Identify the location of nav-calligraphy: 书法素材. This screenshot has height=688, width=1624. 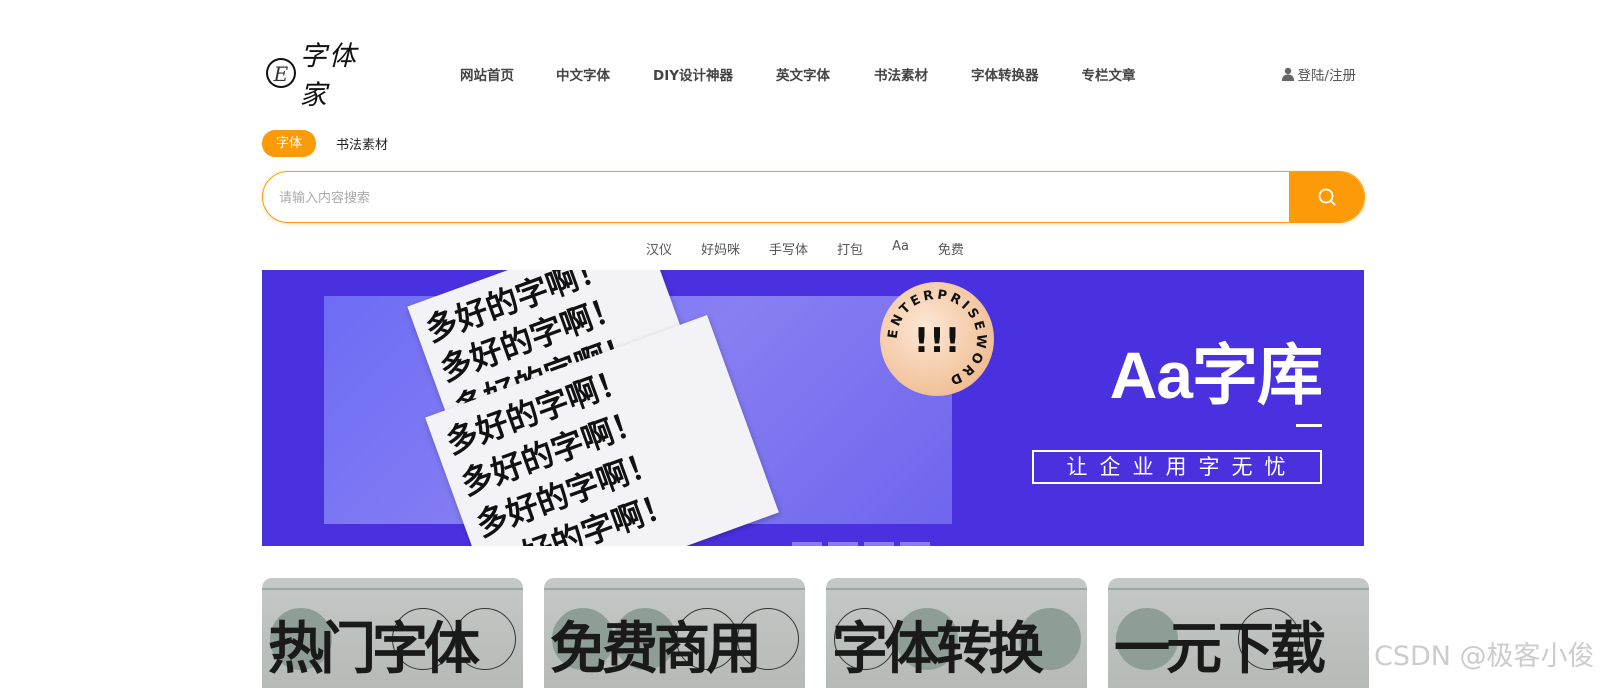
(901, 74).